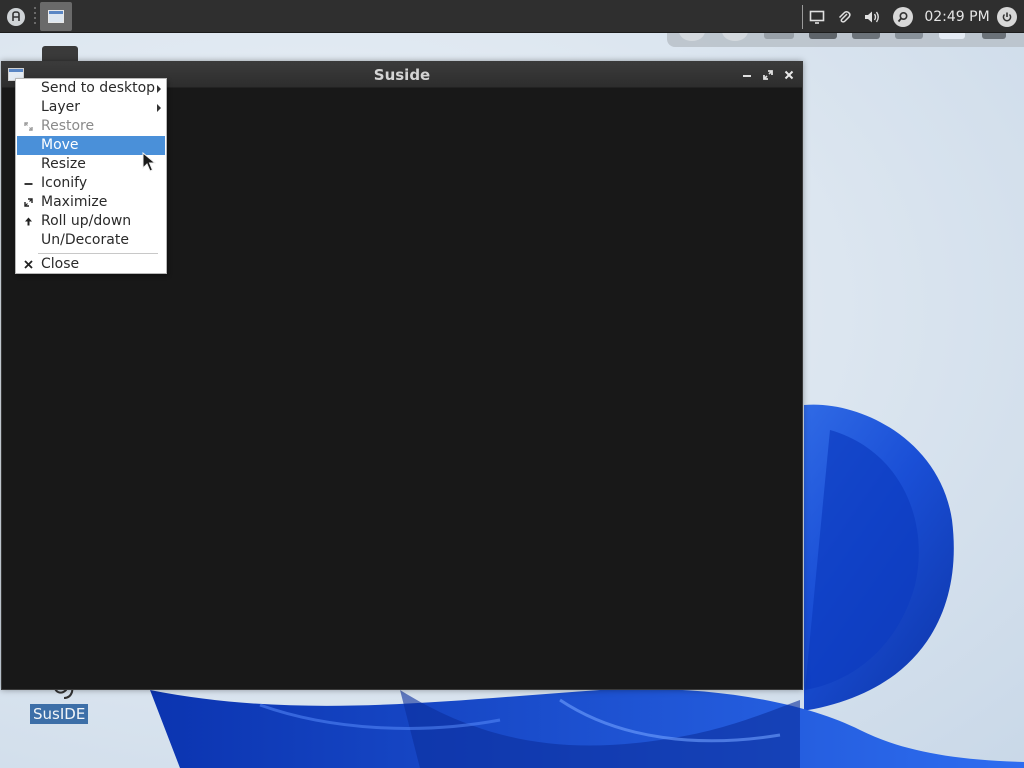 Image resolution: width=1024 pixels, height=768 pixels. I want to click on dock, so click(845, 40).